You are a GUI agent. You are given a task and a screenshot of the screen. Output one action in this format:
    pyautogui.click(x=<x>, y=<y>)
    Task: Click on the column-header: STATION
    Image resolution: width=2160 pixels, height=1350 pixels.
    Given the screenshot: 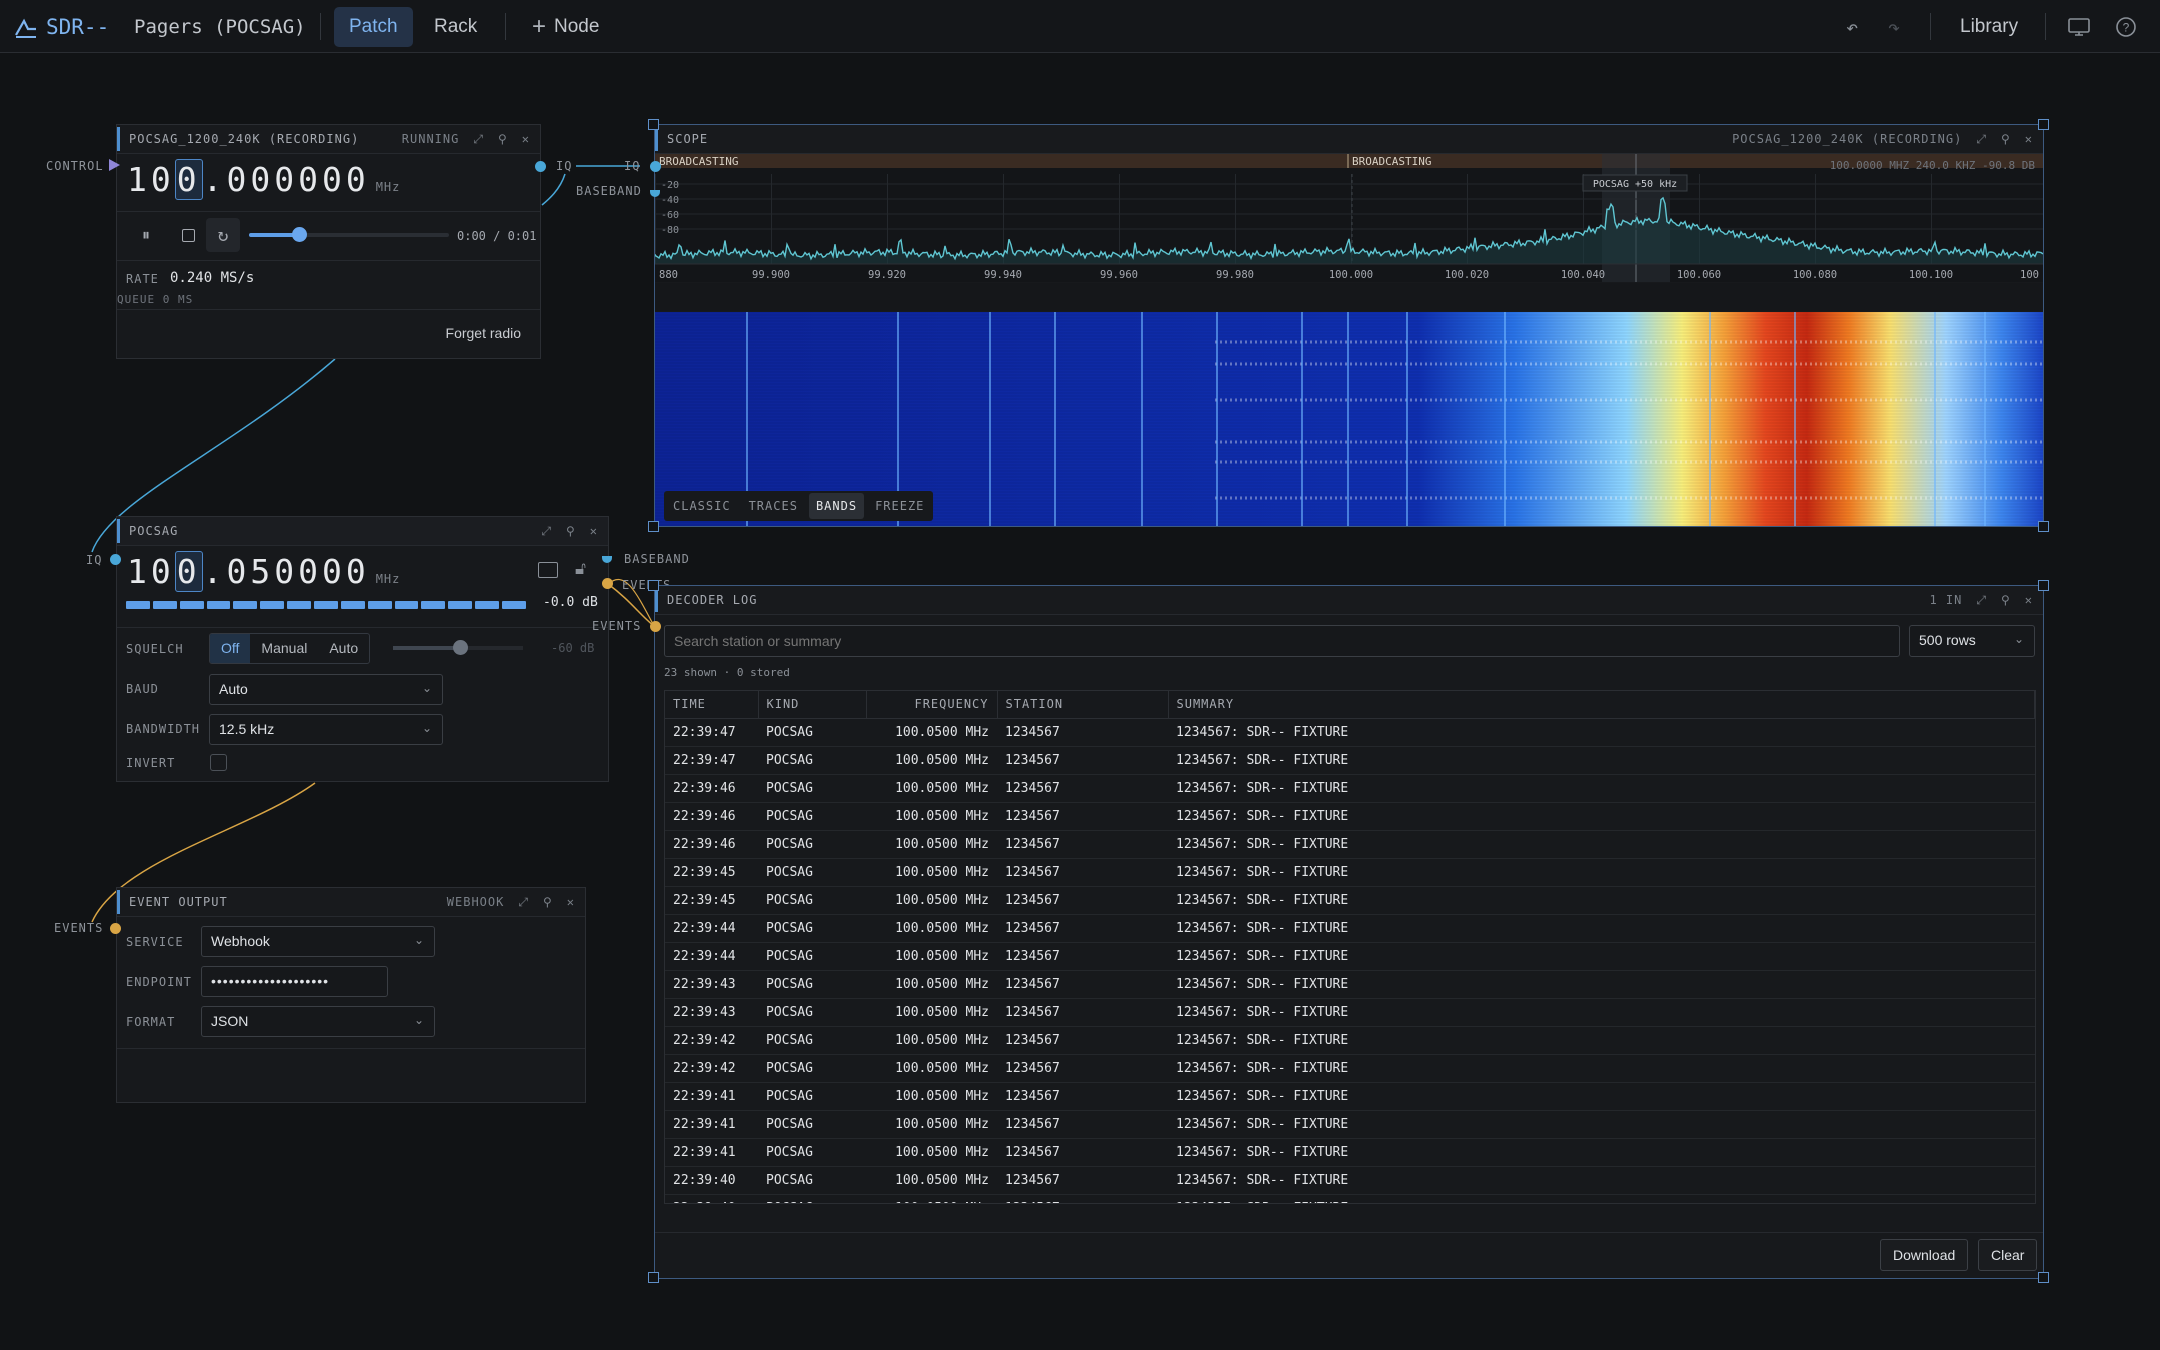 What is the action you would take?
    pyautogui.click(x=1083, y=705)
    